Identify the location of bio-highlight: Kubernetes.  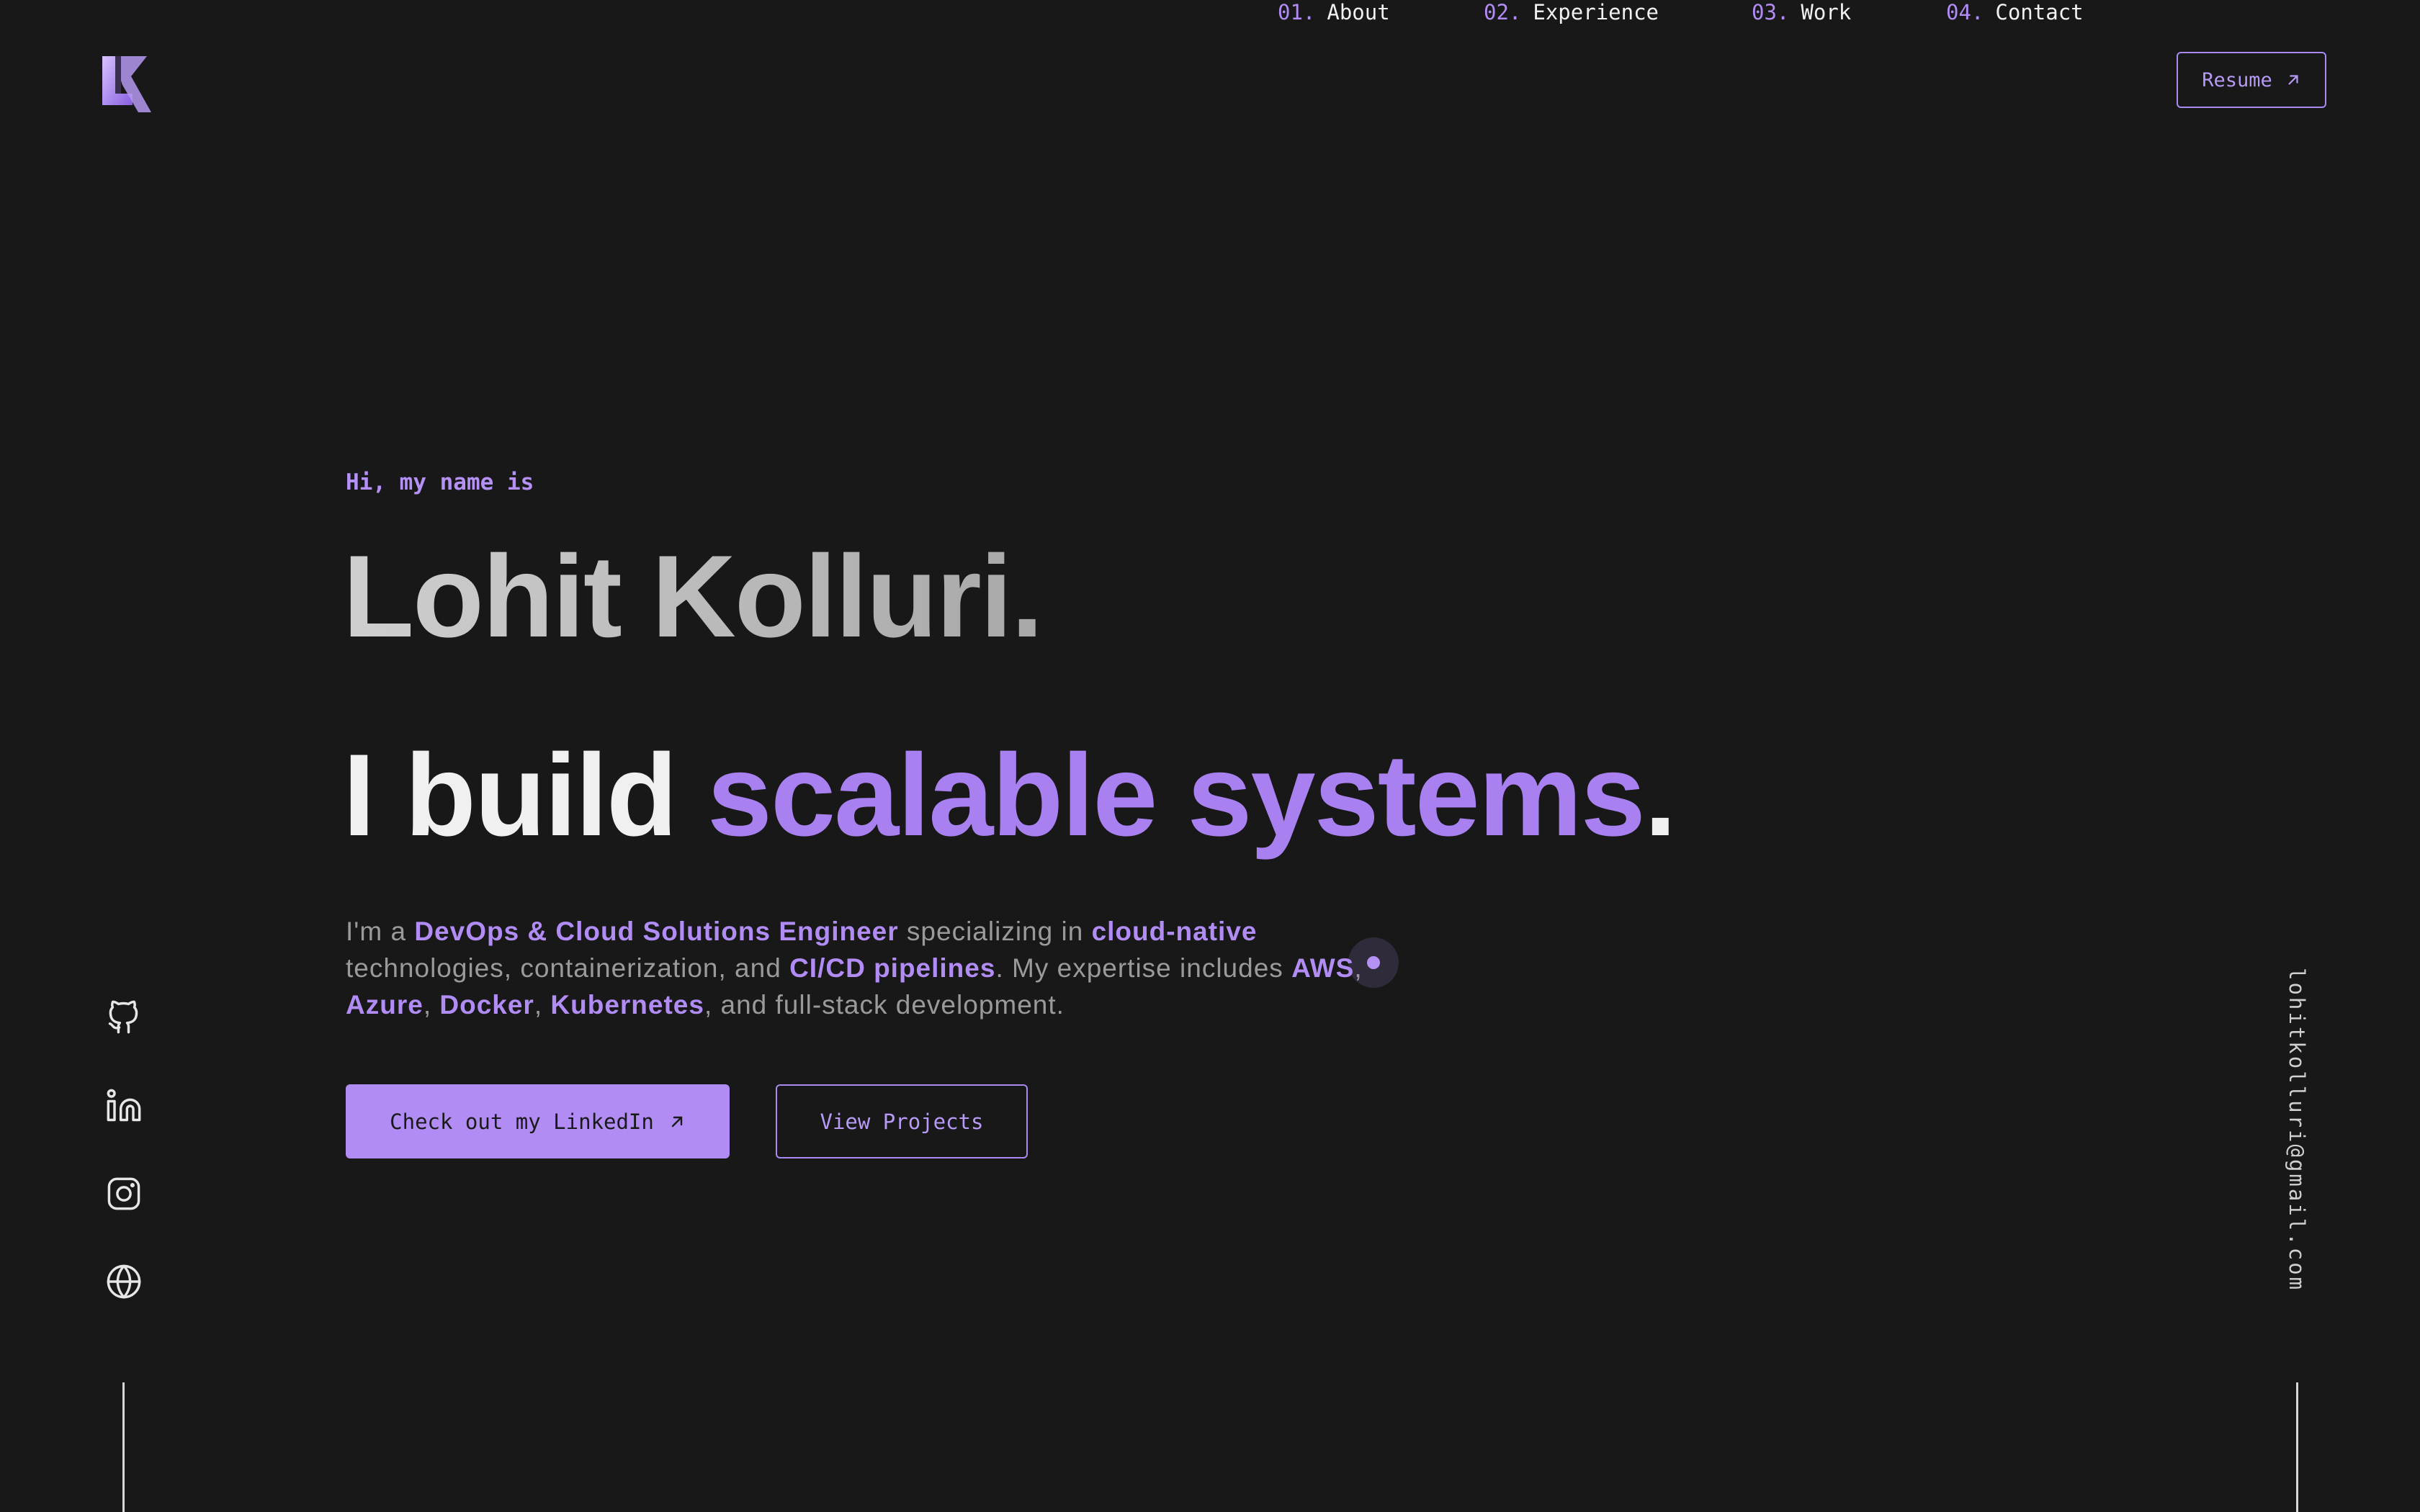
(627, 1005).